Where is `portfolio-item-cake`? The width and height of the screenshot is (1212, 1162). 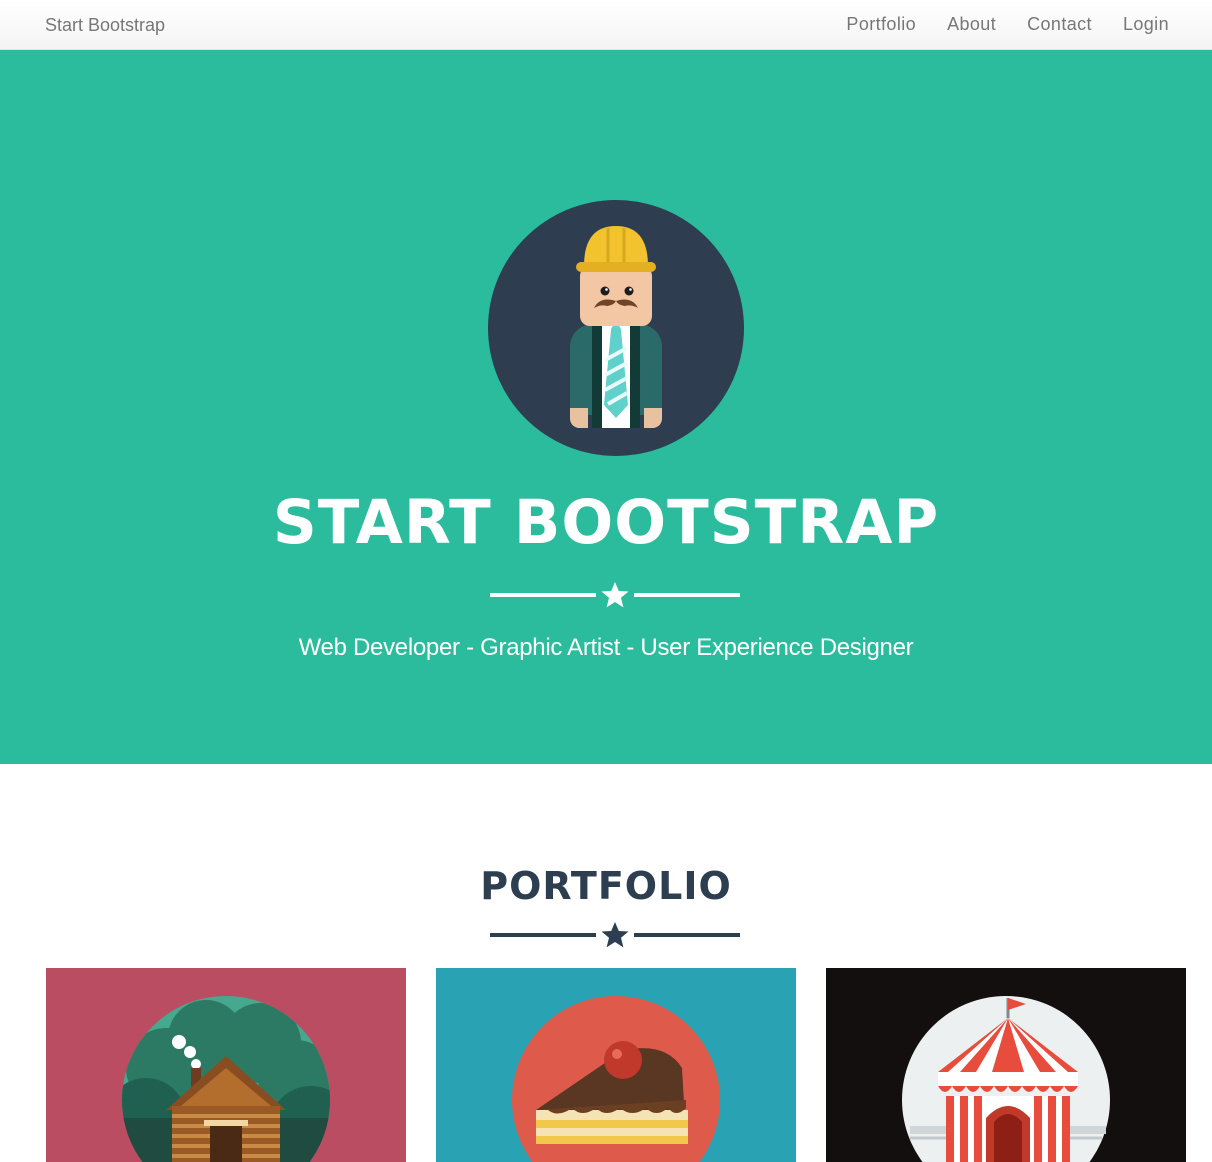
portfolio-item-cake is located at coordinates (616, 1065).